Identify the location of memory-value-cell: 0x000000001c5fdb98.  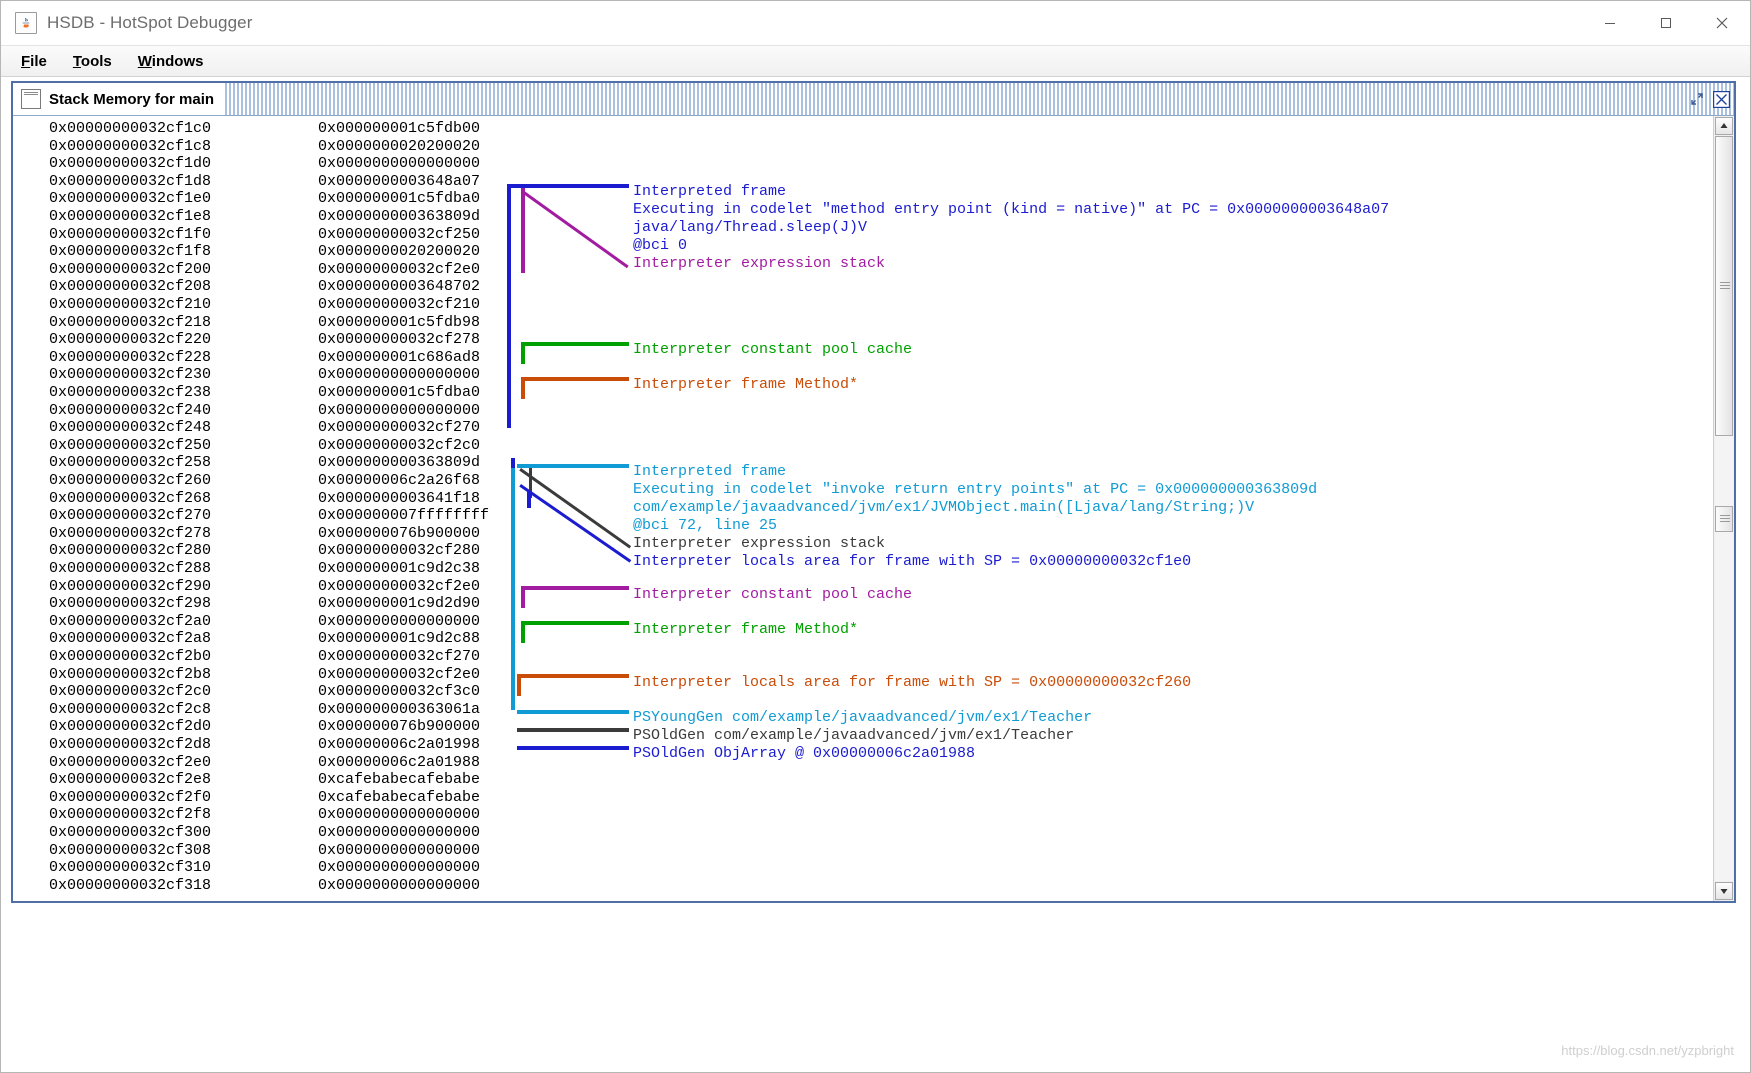
(399, 323).